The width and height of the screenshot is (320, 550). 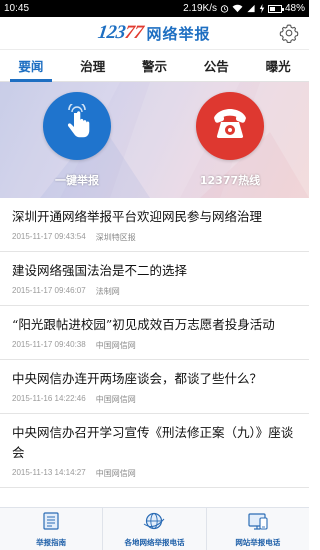 I want to click on category-tabs: 要闻 治理 警示 公告 曝光, so click(x=154, y=65).